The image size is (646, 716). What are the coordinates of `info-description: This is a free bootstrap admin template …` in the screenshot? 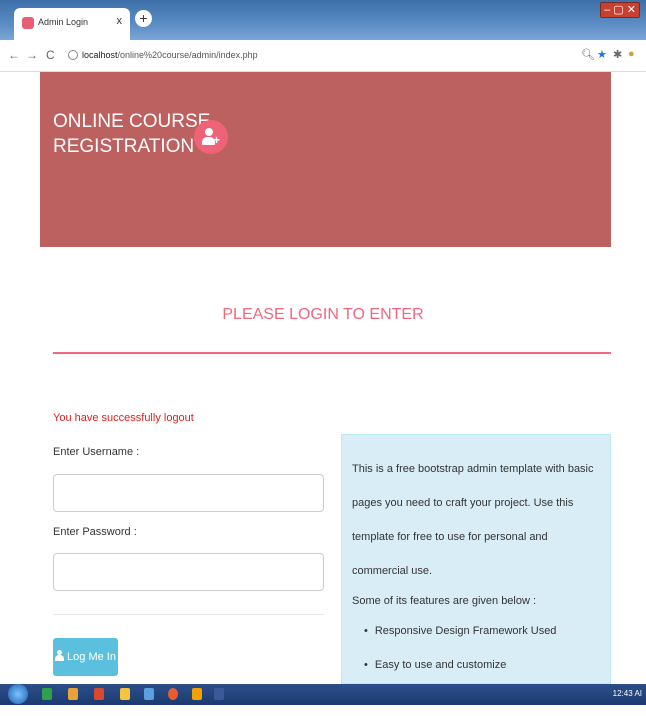 It's located at (473, 520).